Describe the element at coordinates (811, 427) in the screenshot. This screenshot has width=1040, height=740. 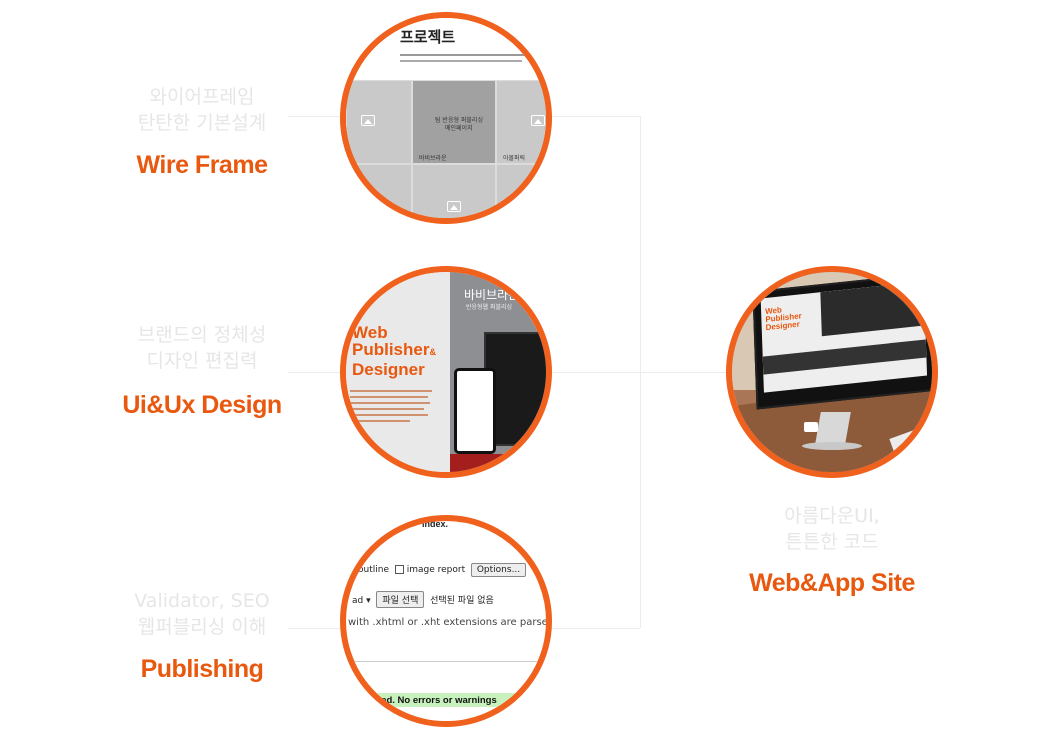
I see `desk-cup` at that location.